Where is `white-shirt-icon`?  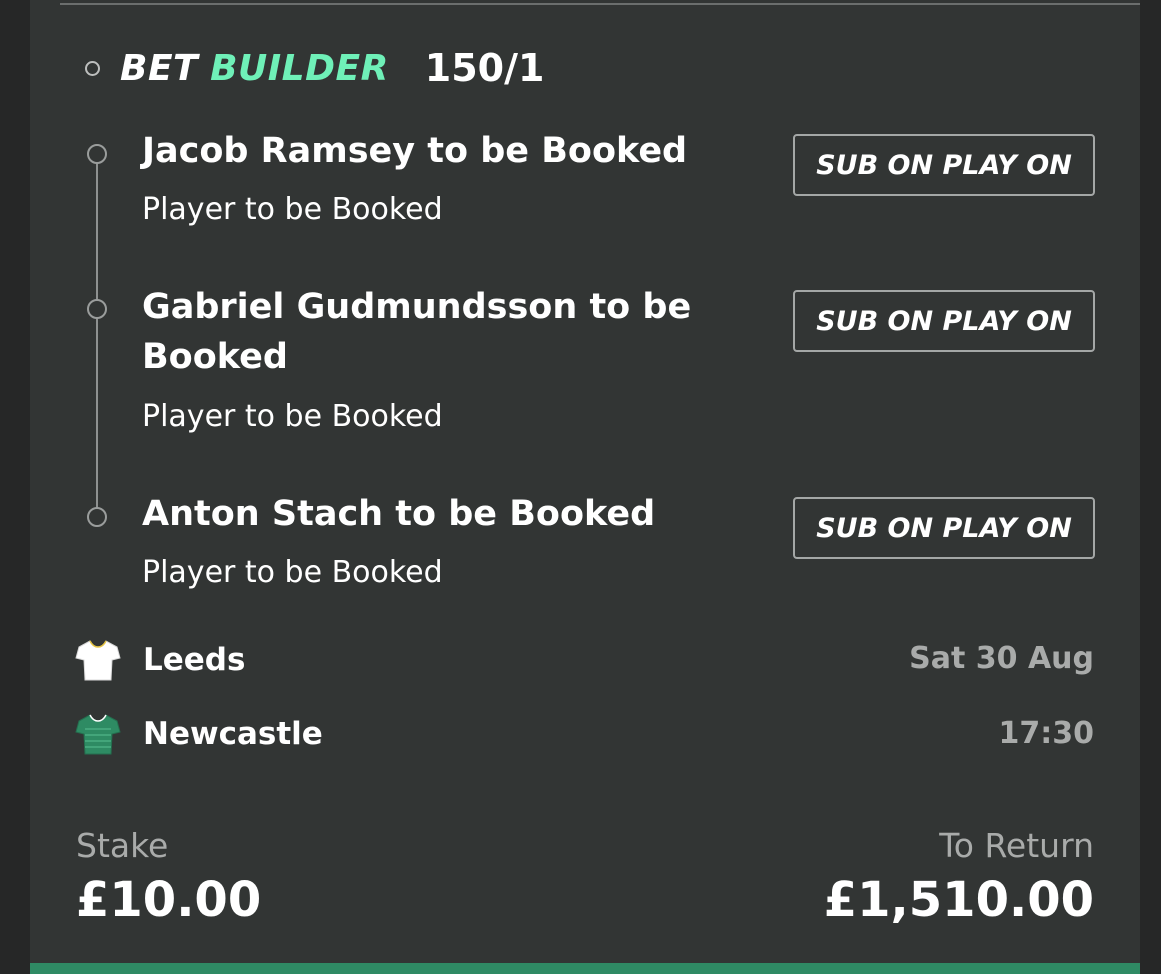
white-shirt-icon is located at coordinates (98, 660).